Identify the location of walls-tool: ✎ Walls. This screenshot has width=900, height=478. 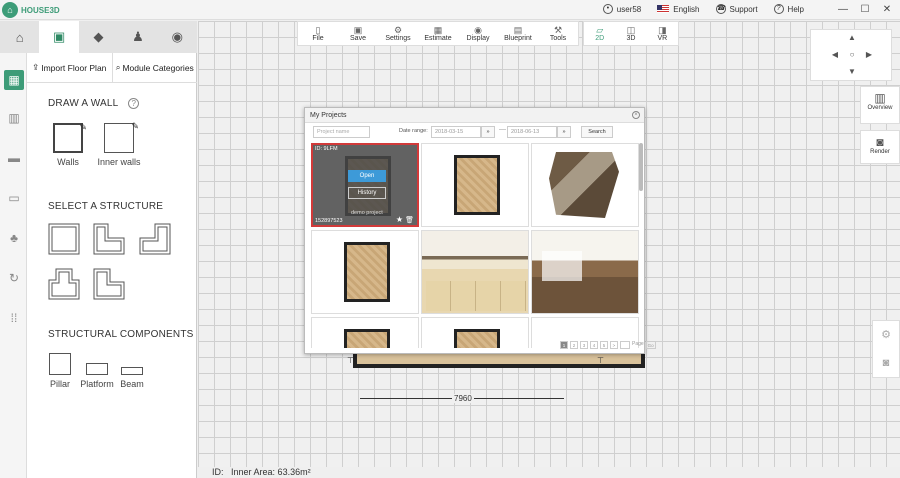
(68, 144).